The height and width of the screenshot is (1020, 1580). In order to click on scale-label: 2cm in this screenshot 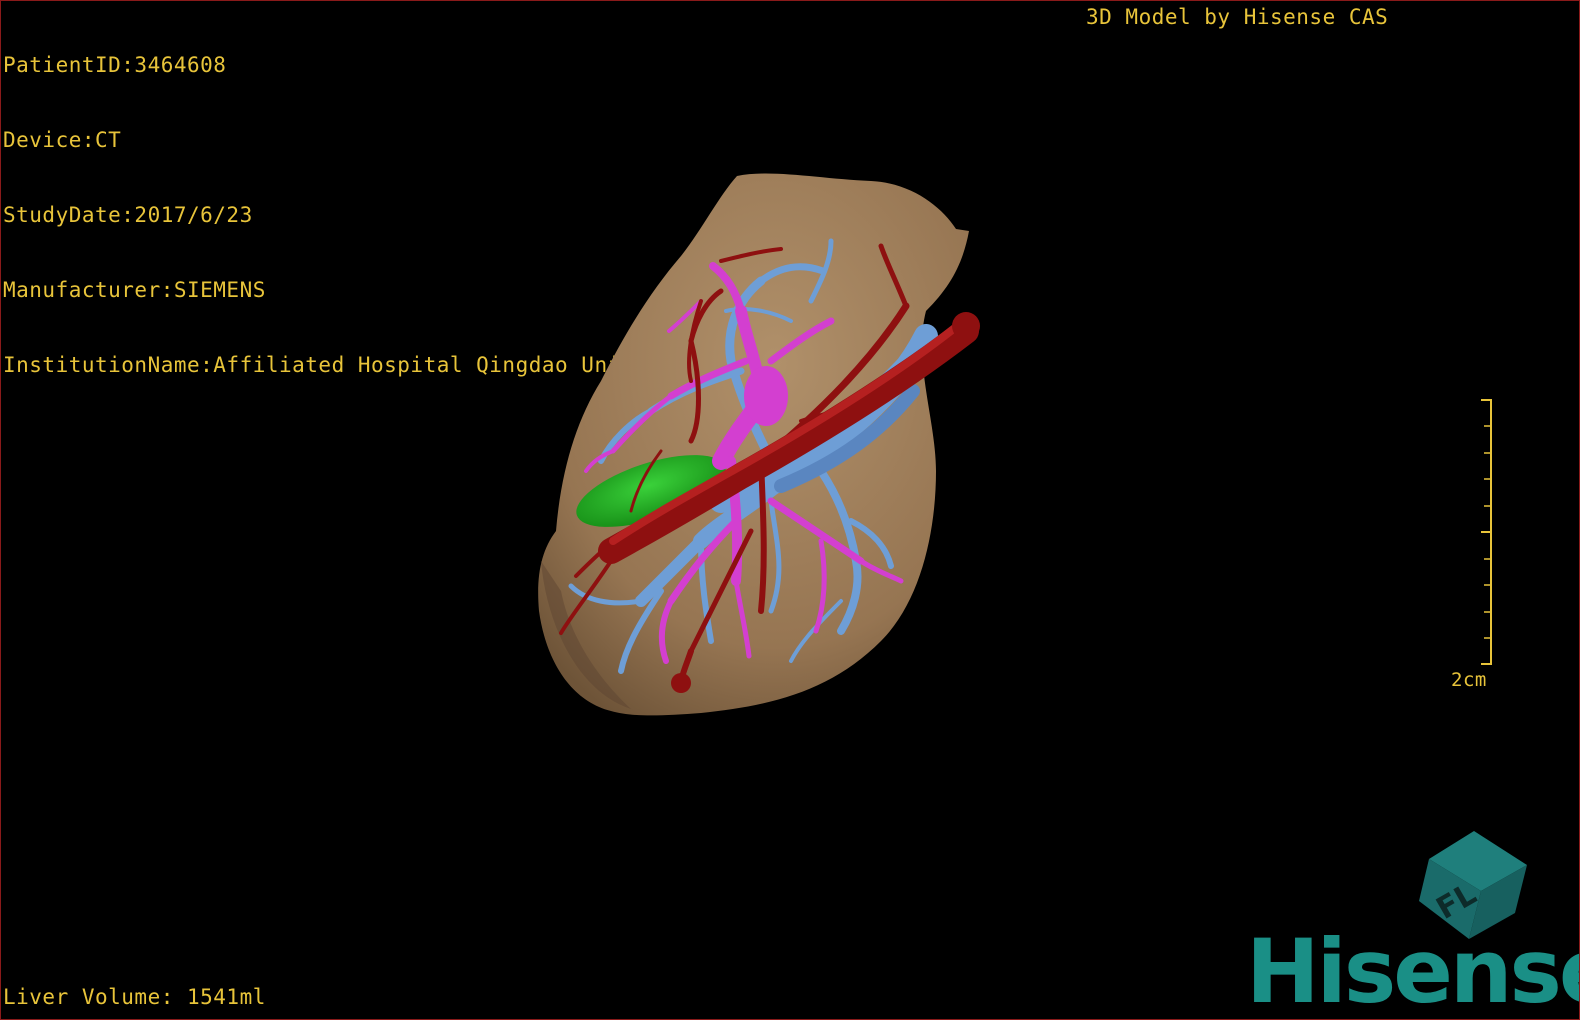, I will do `click(1469, 680)`.